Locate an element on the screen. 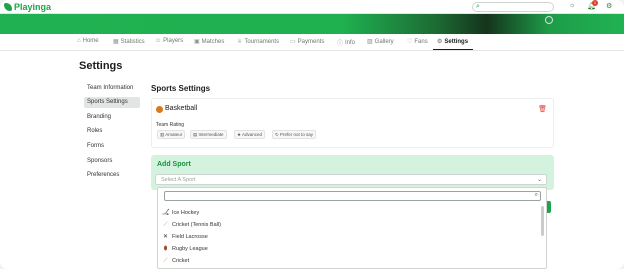 This screenshot has height=269, width=624. rating-option-intermediate: ▤ Intermediate is located at coordinates (208, 134).